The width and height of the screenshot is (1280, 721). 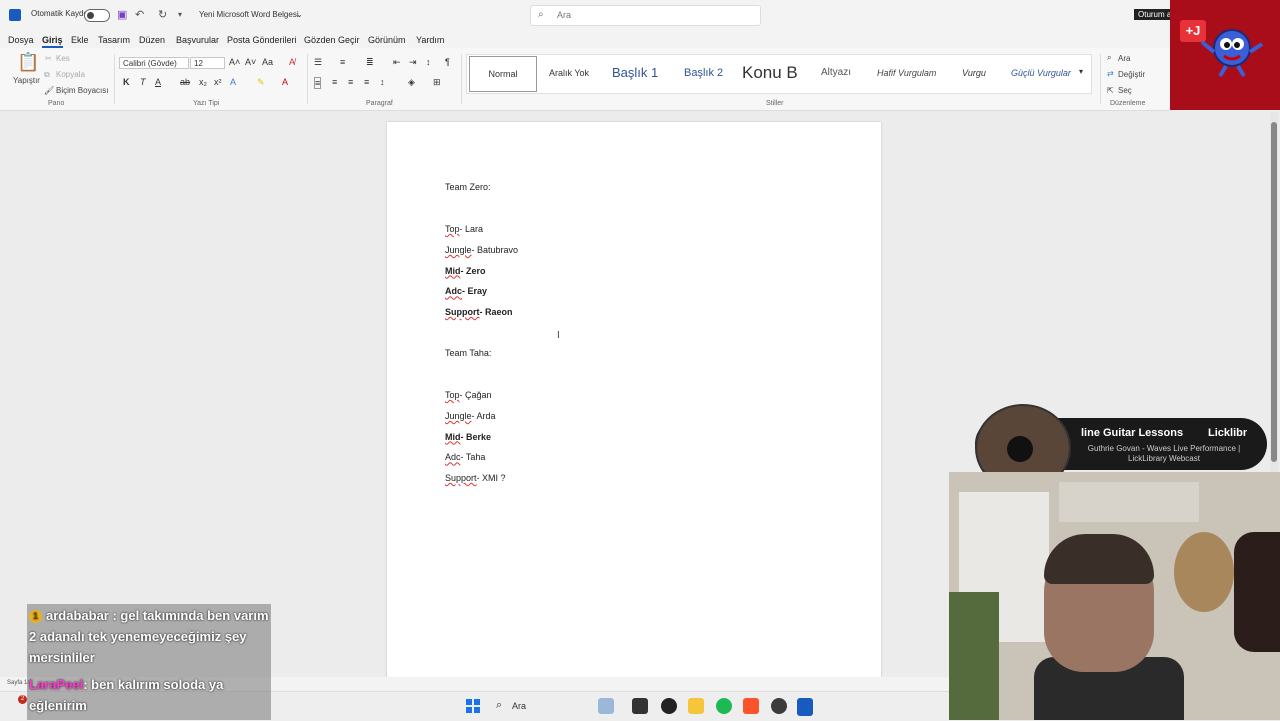 What do you see at coordinates (669, 706) in the screenshot?
I see `taskbar-obs-icon` at bounding box center [669, 706].